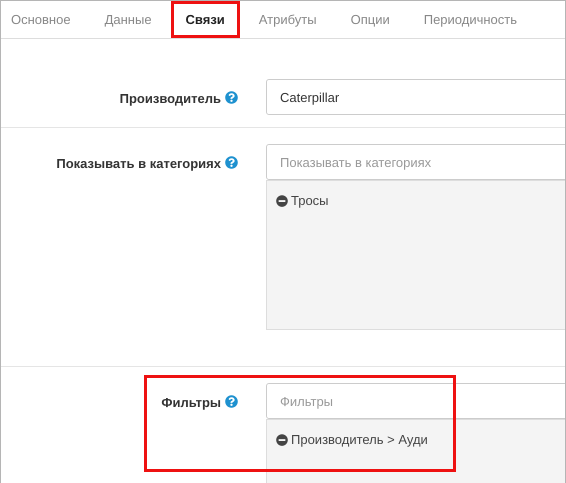 The height and width of the screenshot is (483, 566). Describe the element at coordinates (41, 20) in the screenshot. I see `tab: Основное` at that location.